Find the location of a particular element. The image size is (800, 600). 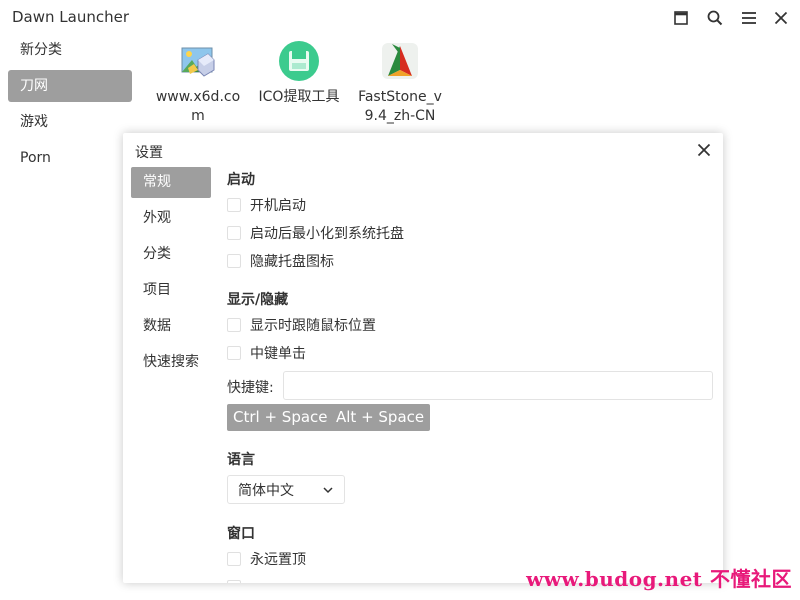

checkbox-hide-tray-icon: 隐藏托盘图标 is located at coordinates (280, 261).